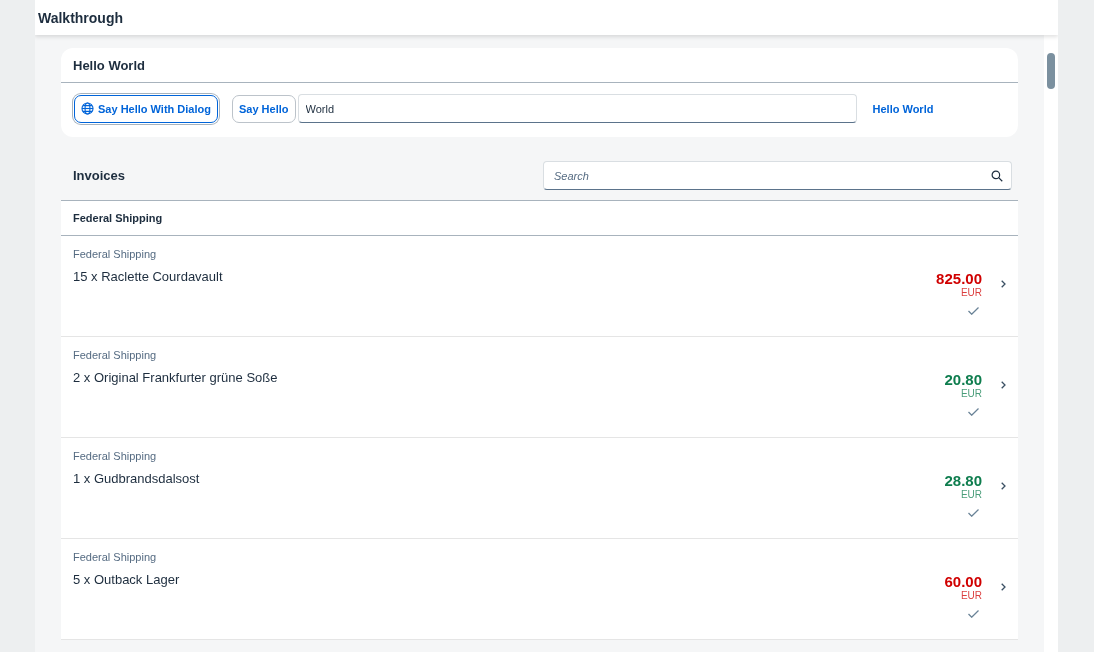  Describe the element at coordinates (771, 175) in the screenshot. I see `search-input: Search` at that location.